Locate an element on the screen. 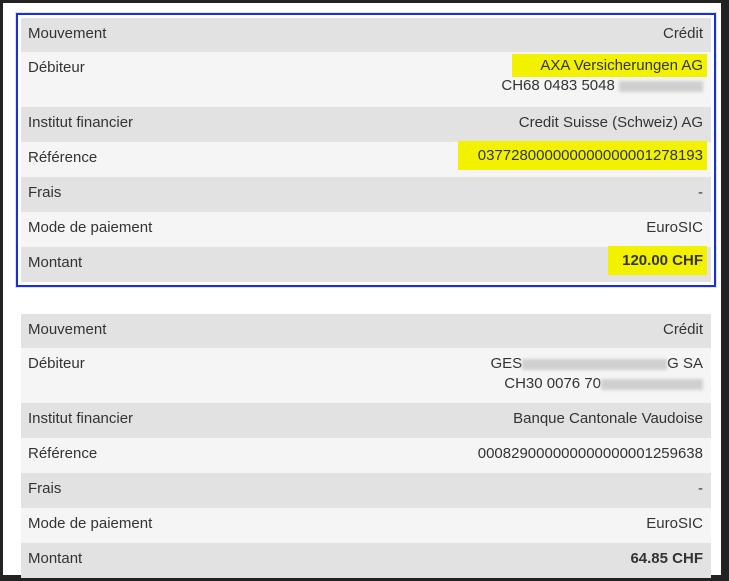 The height and width of the screenshot is (581, 729). row-montant: Montant 64.85 CHF is located at coordinates (366, 560).